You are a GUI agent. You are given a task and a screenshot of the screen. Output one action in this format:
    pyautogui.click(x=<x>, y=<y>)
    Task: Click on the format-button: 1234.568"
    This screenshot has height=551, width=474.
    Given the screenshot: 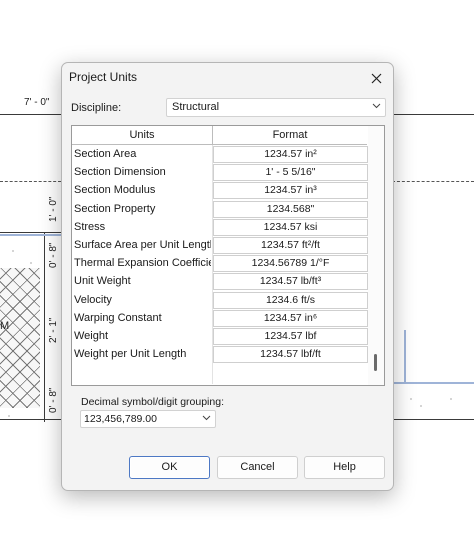 What is the action you would take?
    pyautogui.click(x=290, y=209)
    